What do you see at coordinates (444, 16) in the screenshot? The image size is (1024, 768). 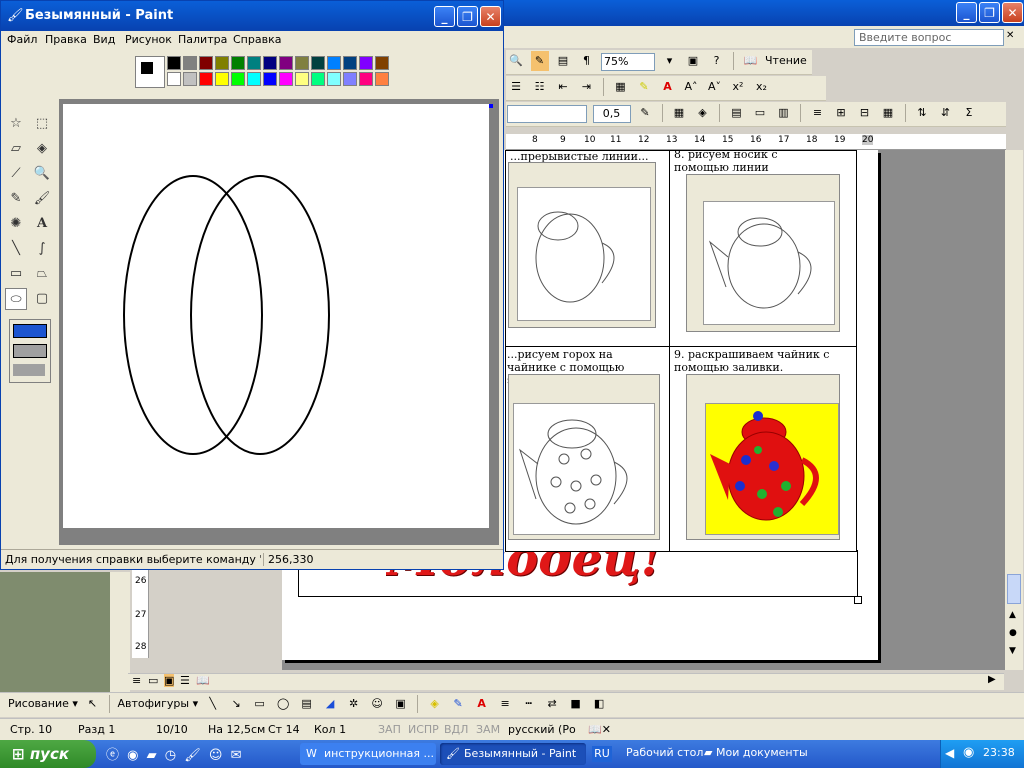 I see `paint-minimize-button: _` at bounding box center [444, 16].